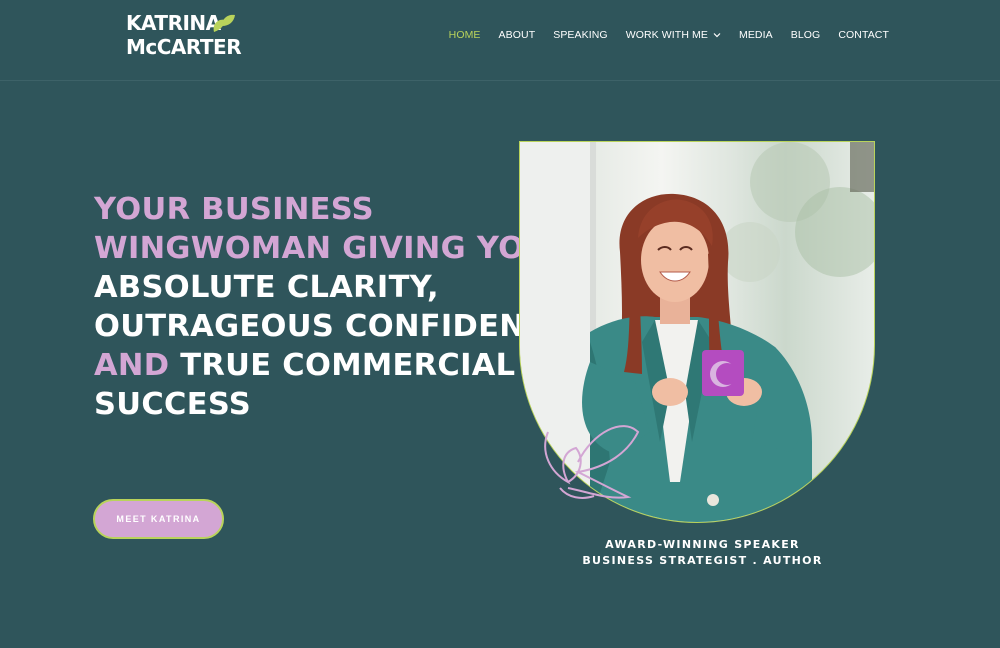  Describe the element at coordinates (806, 35) in the screenshot. I see `nav-blog: BLOG` at that location.